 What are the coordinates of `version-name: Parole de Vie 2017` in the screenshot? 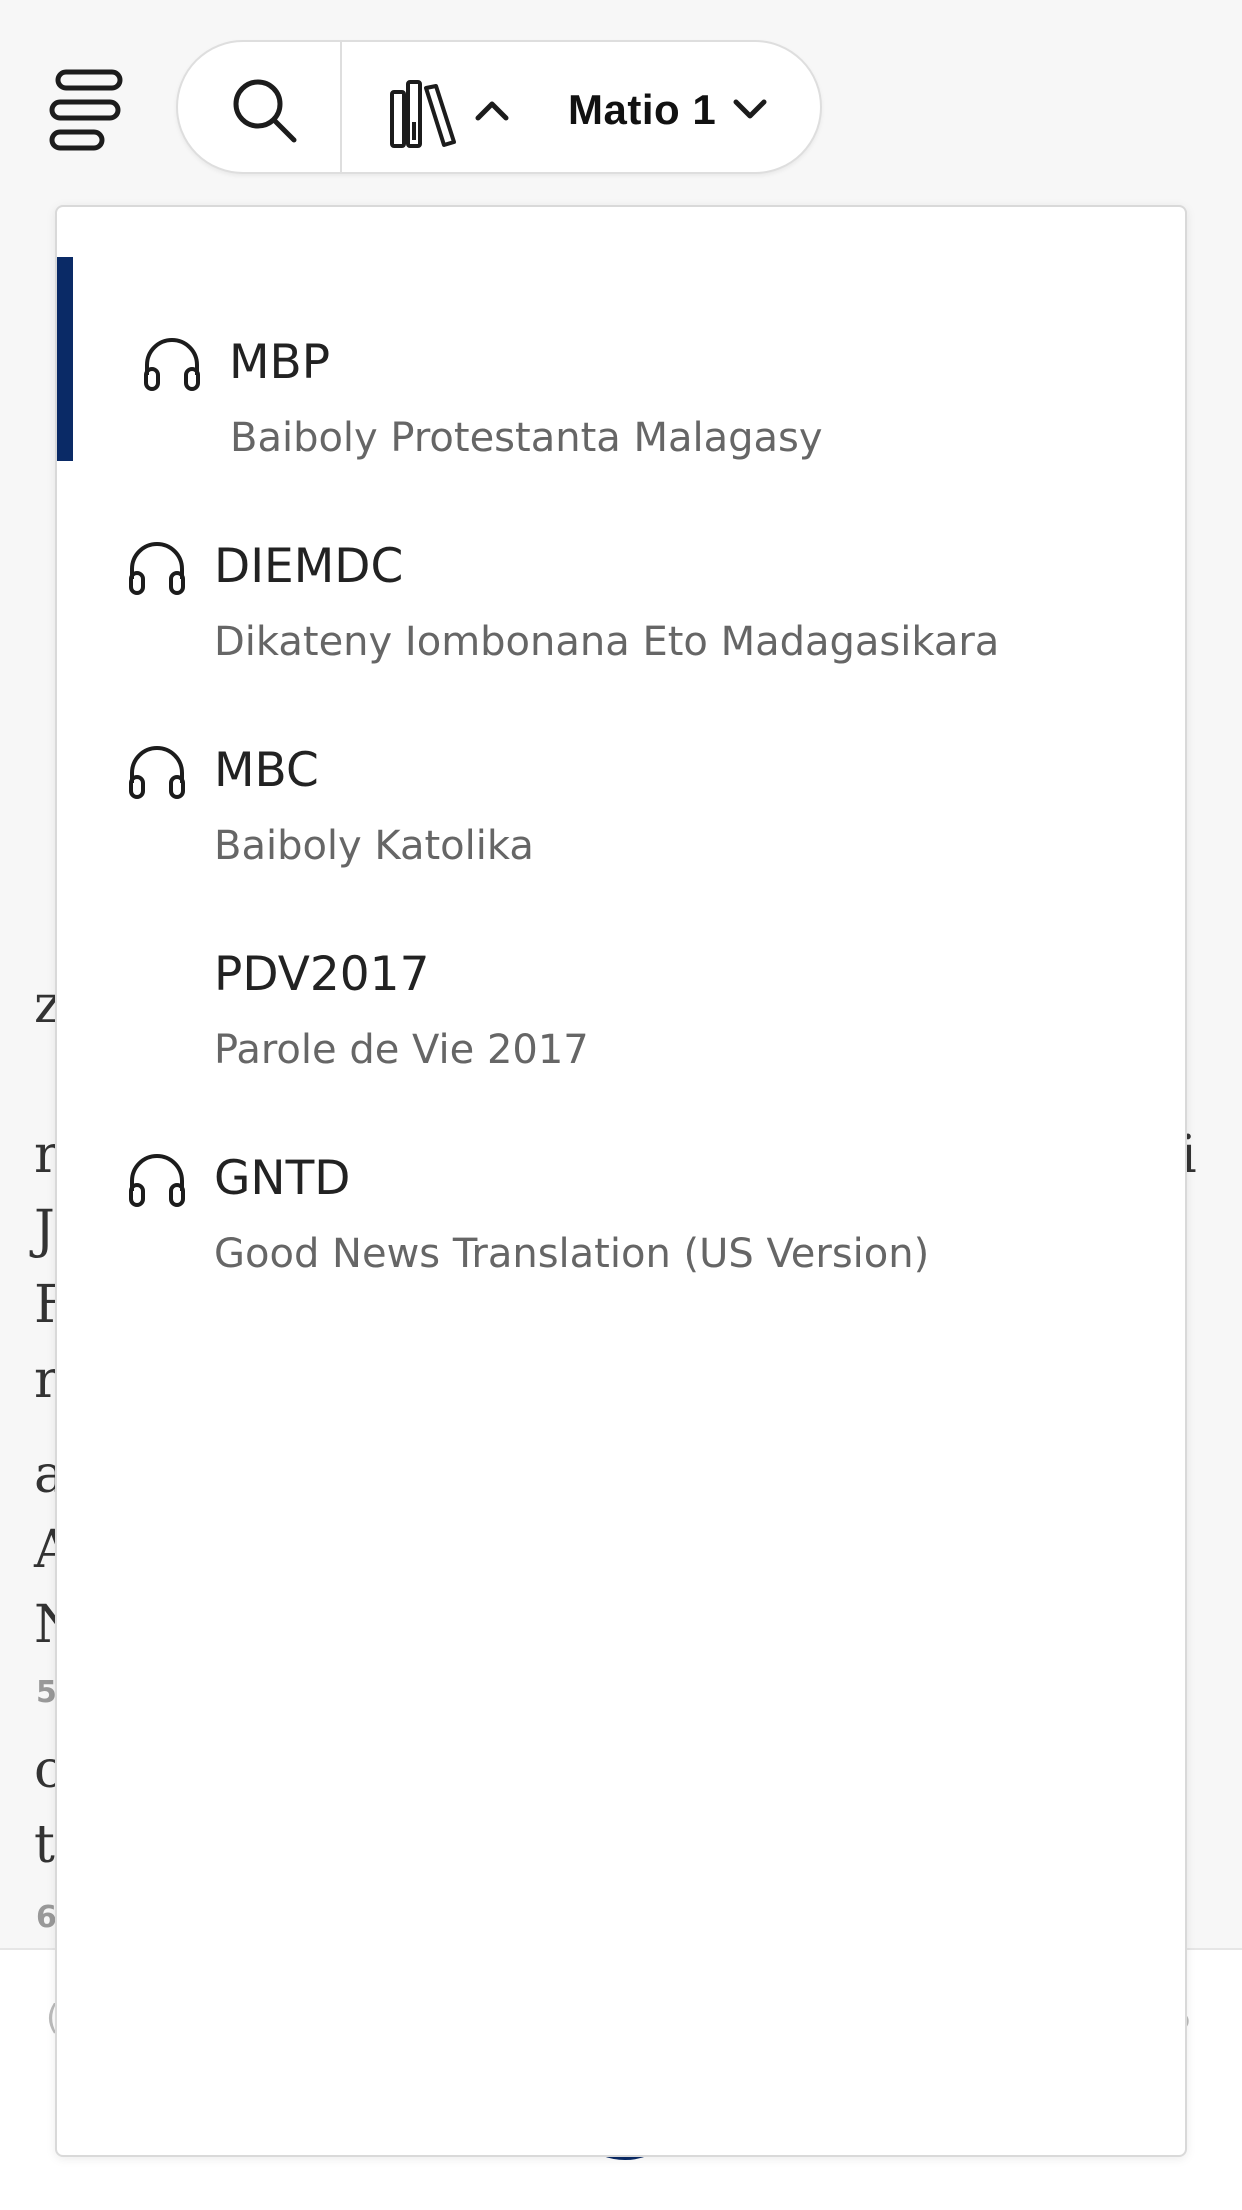 It's located at (401, 1050).